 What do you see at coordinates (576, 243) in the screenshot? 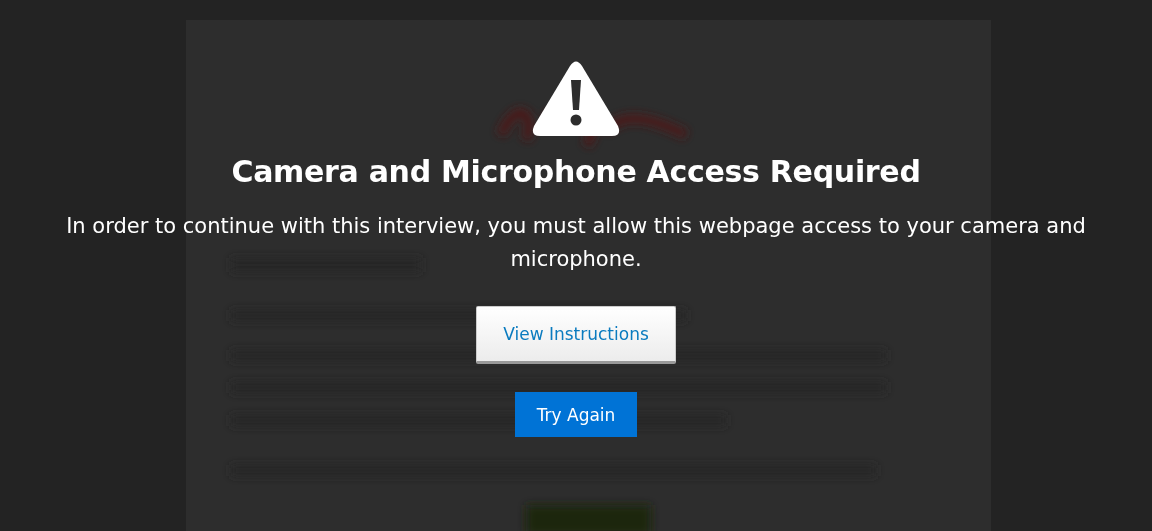
I see `dialog-message: In order to continue with this interview, you must allow this webpage access to your camera and microphone.` at bounding box center [576, 243].